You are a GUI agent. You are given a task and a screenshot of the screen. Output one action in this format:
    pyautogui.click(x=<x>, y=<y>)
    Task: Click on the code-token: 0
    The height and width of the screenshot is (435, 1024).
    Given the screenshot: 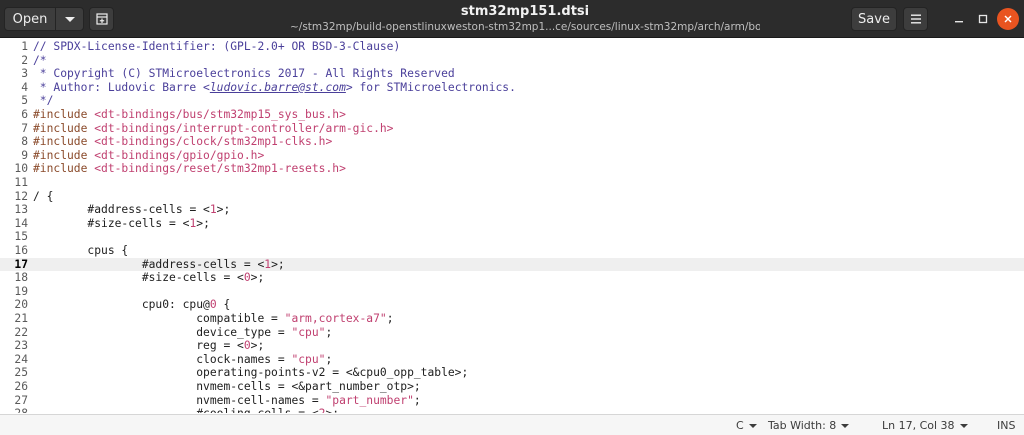 What is the action you would take?
    pyautogui.click(x=213, y=305)
    